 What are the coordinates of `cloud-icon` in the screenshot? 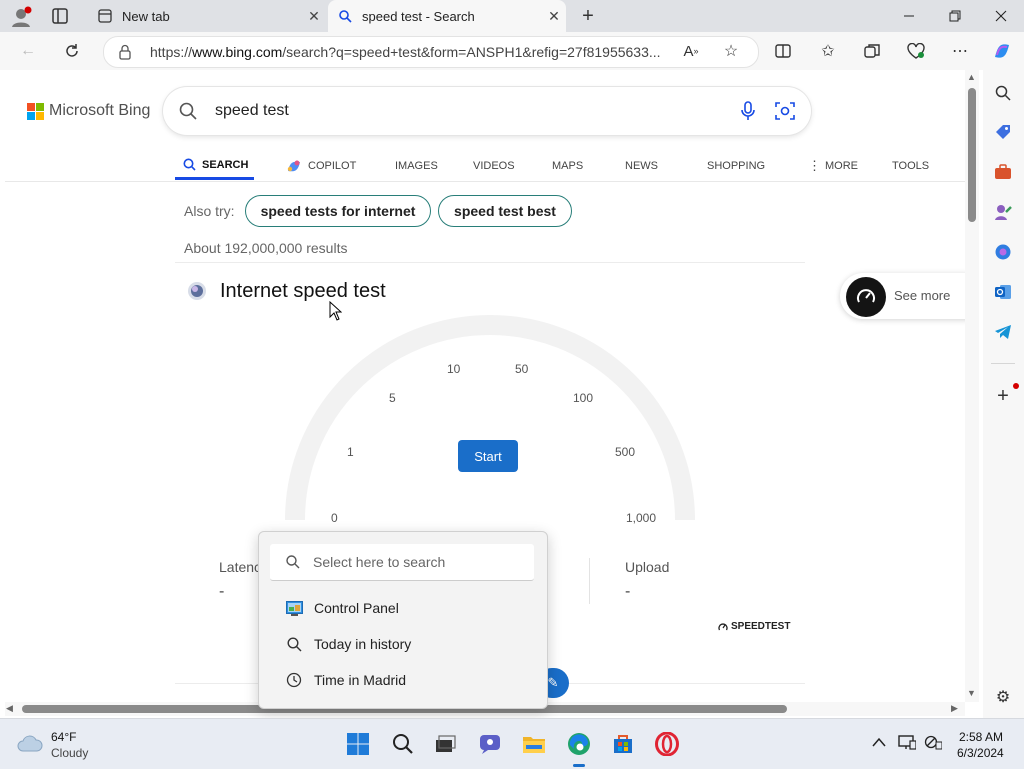 It's located at (30, 745).